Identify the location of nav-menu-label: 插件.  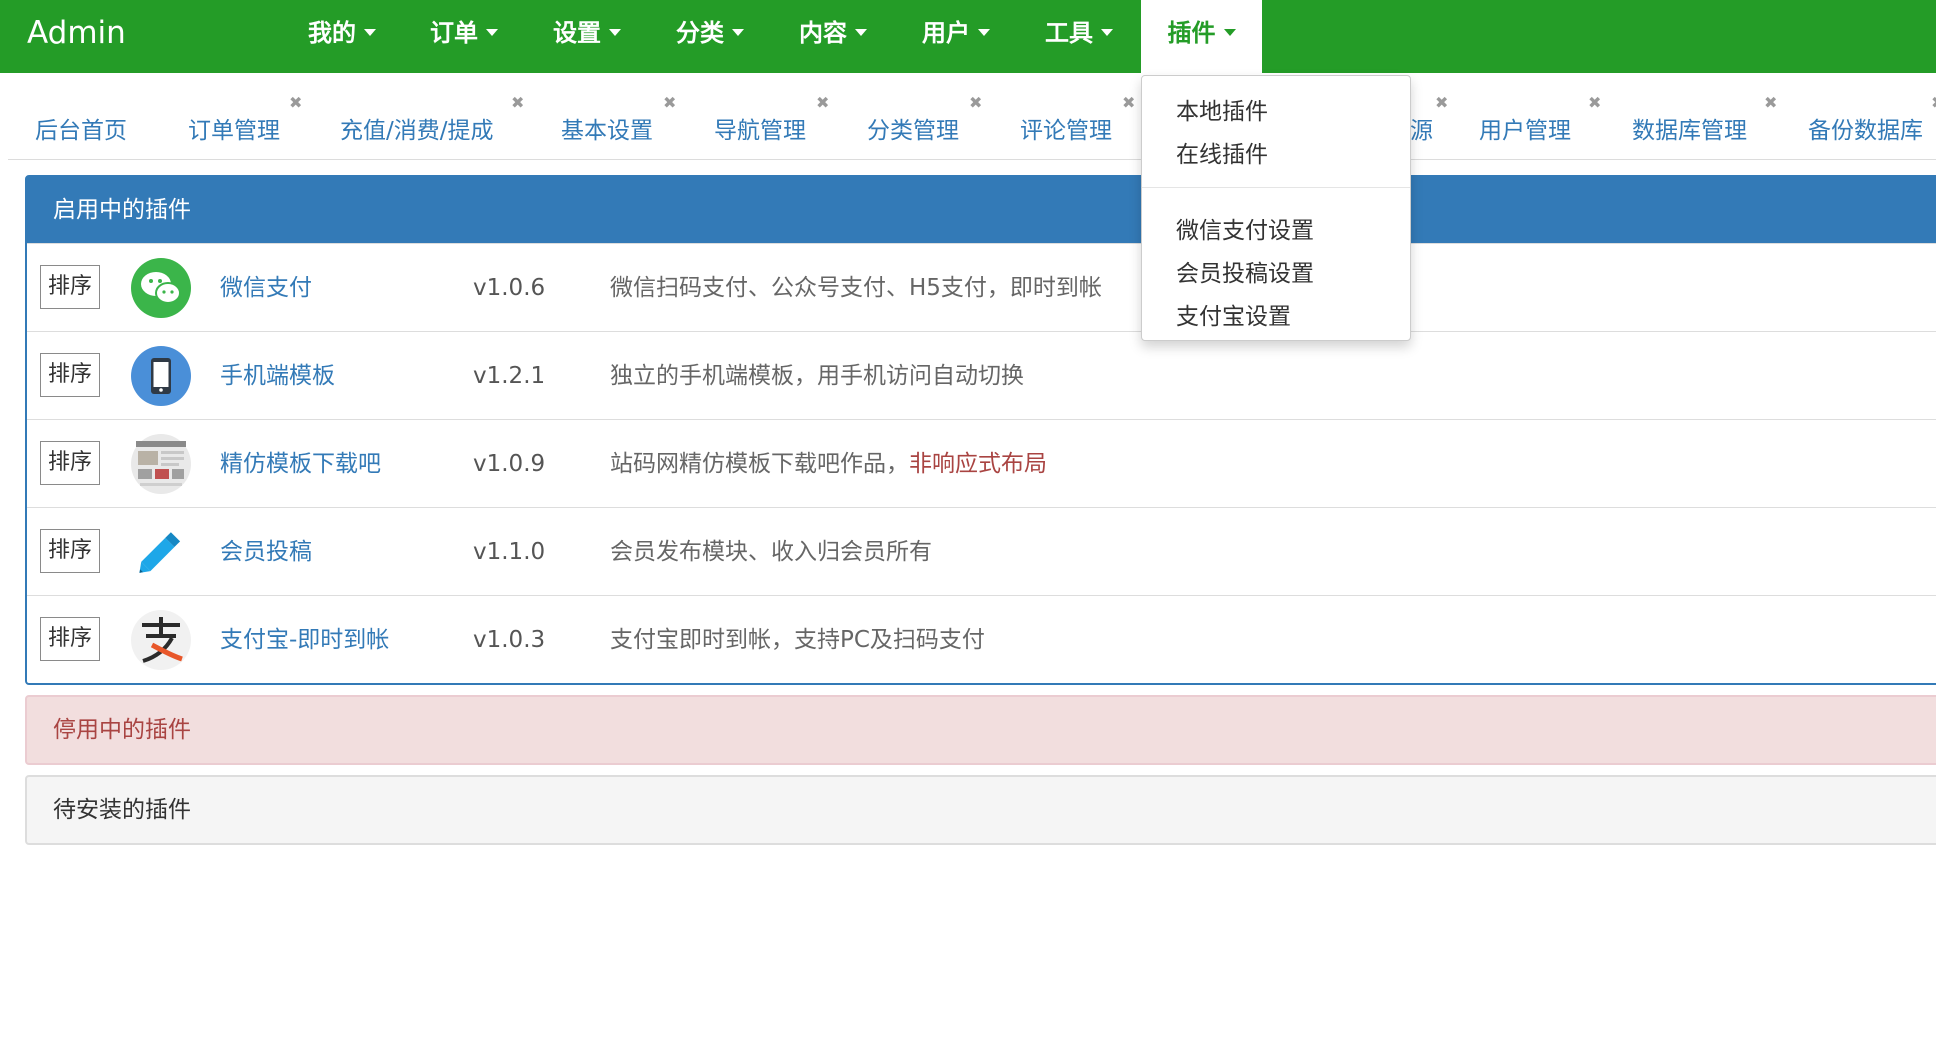
(1191, 33).